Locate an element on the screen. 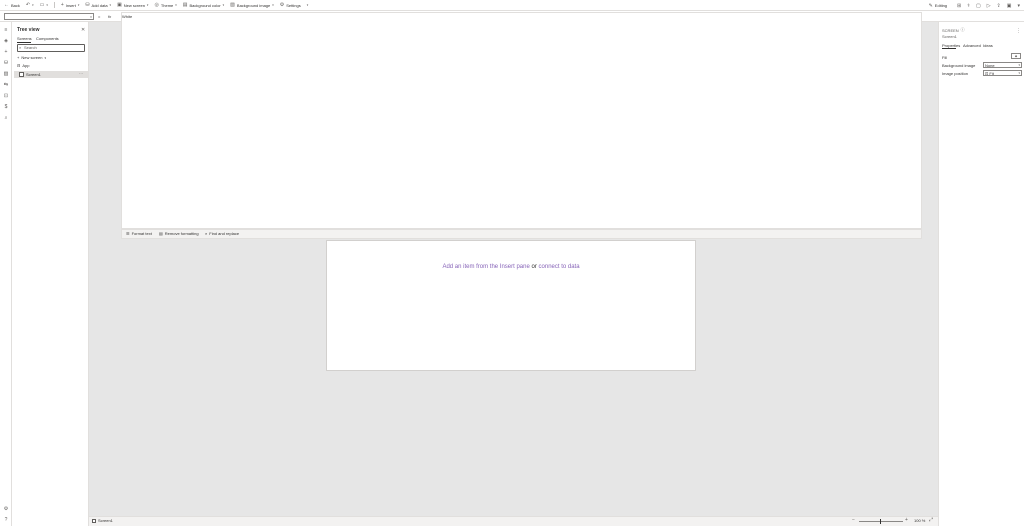 This screenshot has width=1024, height=526. connect-to-data-link: connect to data is located at coordinates (559, 267).